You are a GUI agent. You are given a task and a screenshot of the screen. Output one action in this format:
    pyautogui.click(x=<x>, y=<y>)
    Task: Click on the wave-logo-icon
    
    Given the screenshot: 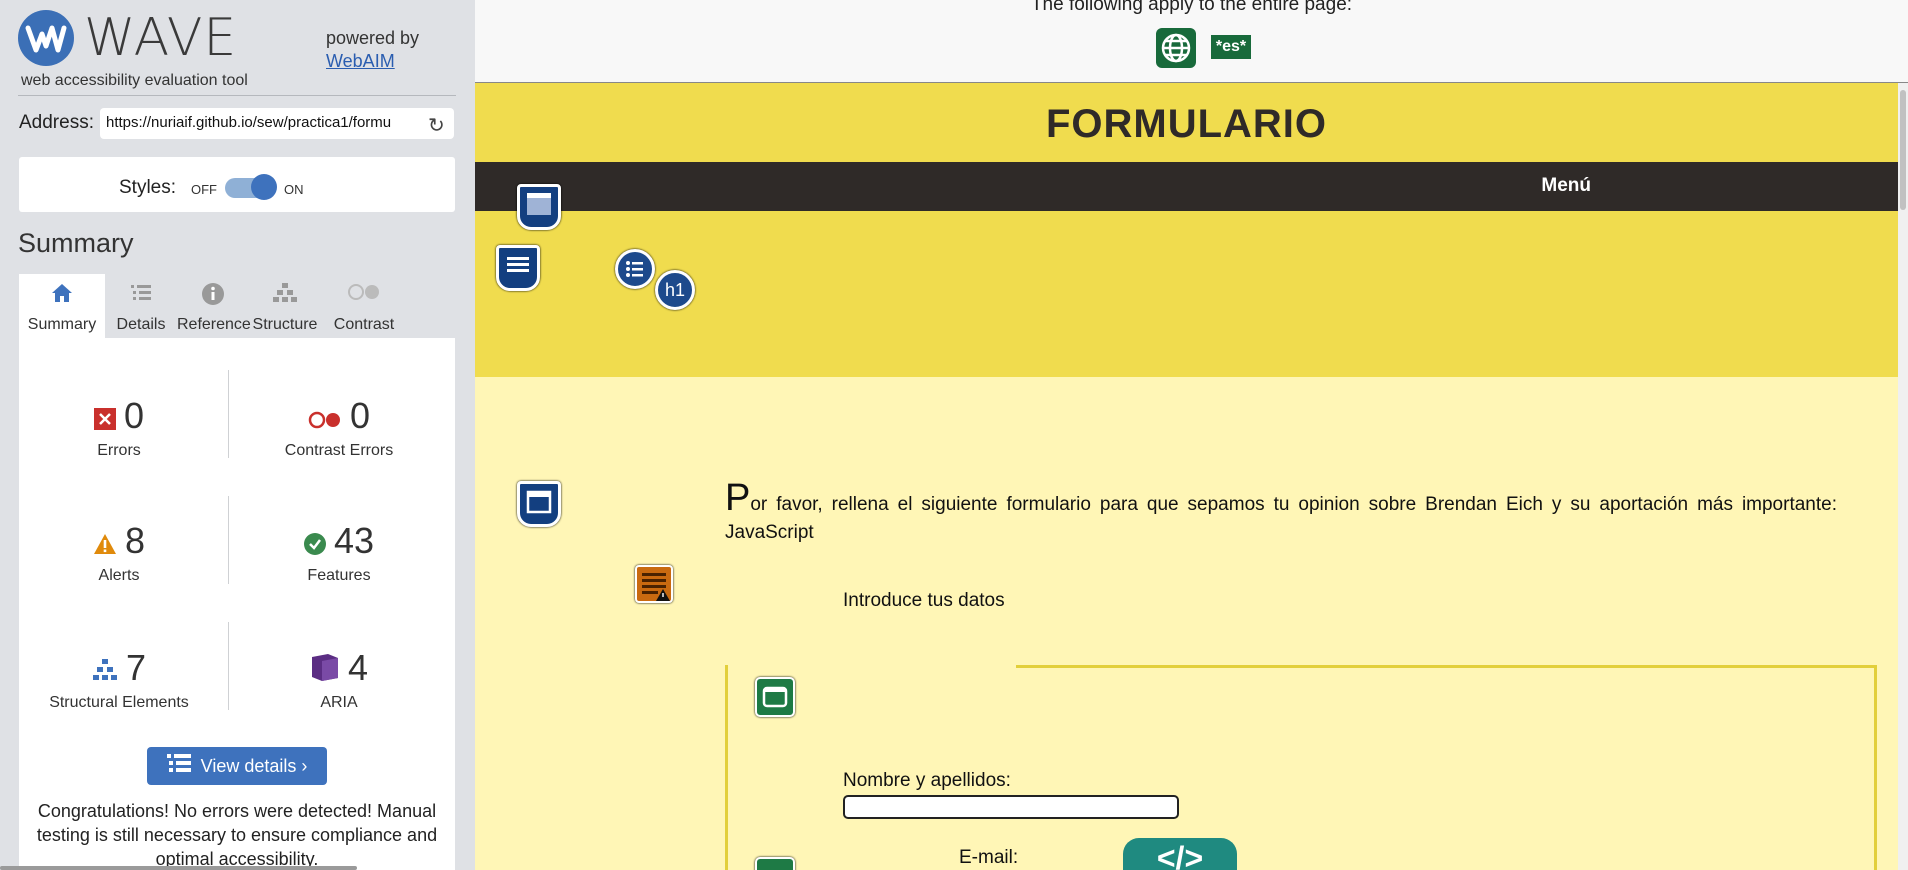 What is the action you would take?
    pyautogui.click(x=46, y=38)
    